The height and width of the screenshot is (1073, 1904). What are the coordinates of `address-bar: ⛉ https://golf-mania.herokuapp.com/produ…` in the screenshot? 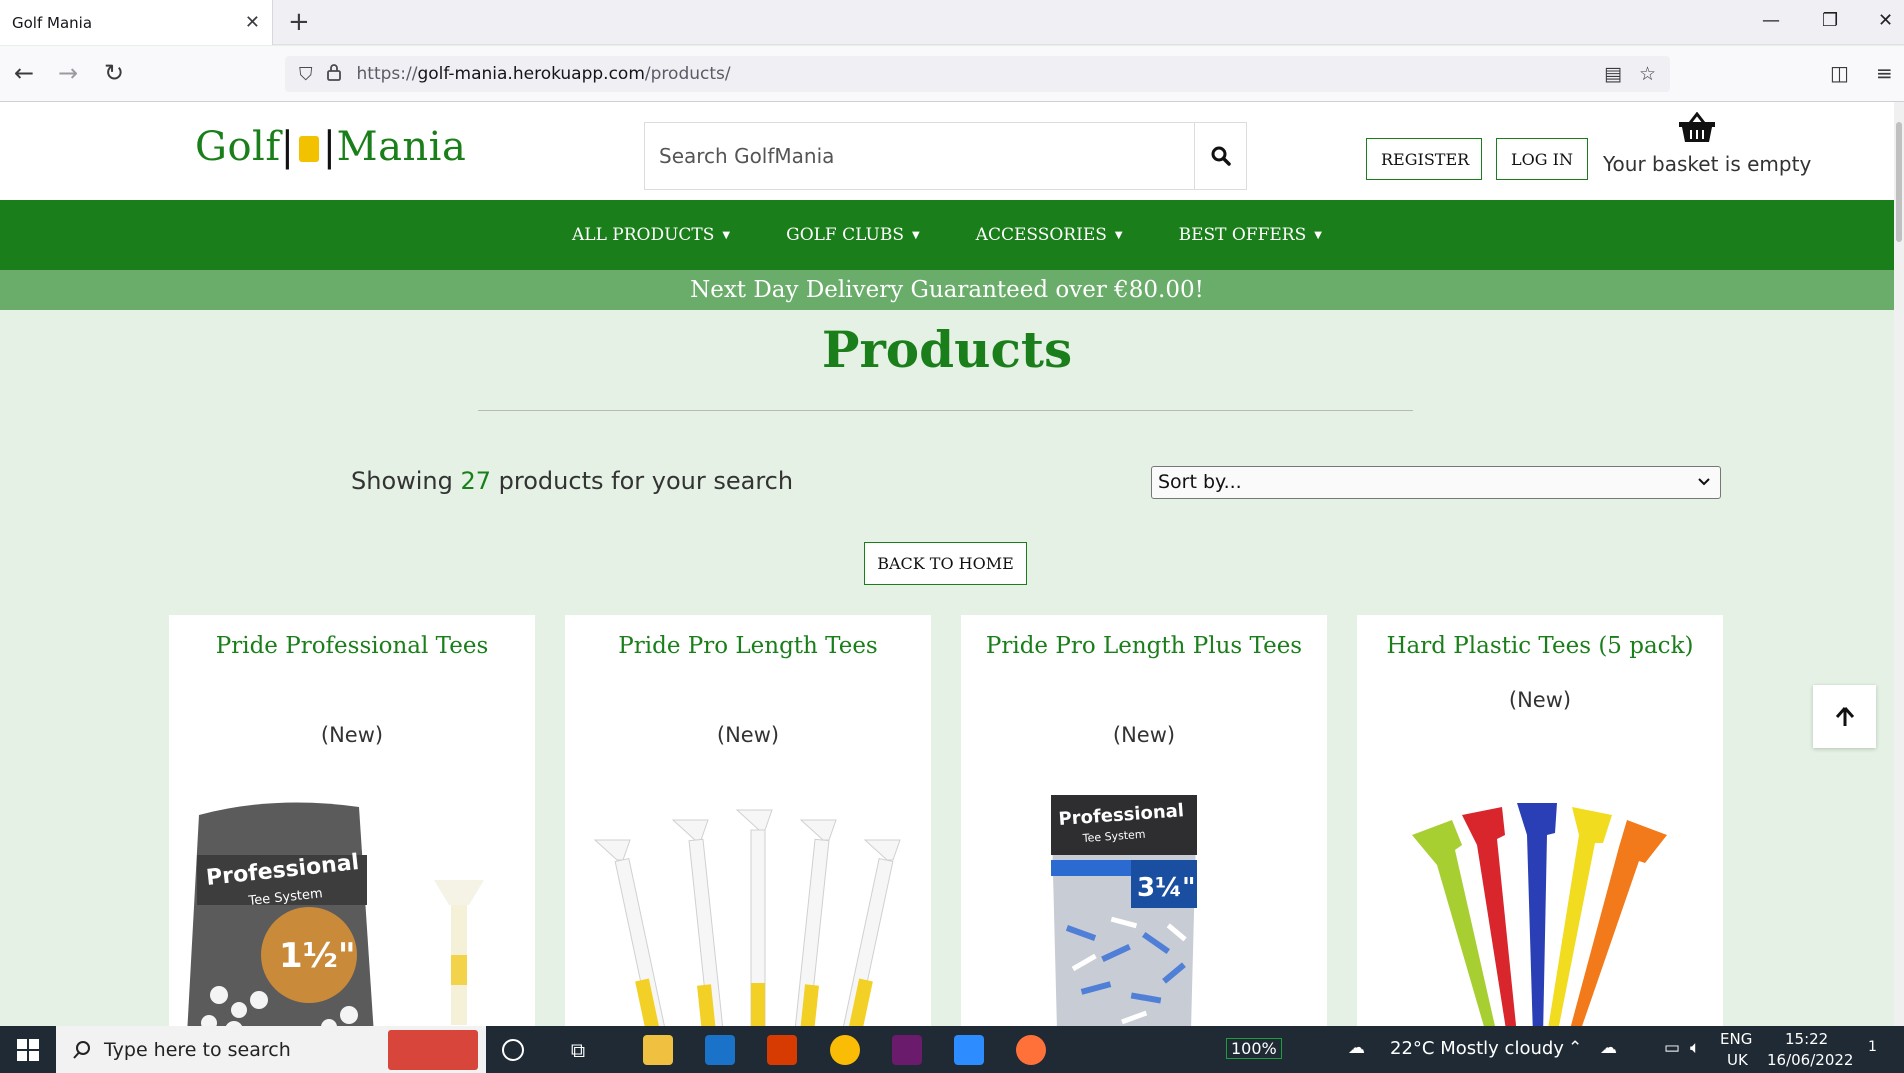 It's located at (977, 74).